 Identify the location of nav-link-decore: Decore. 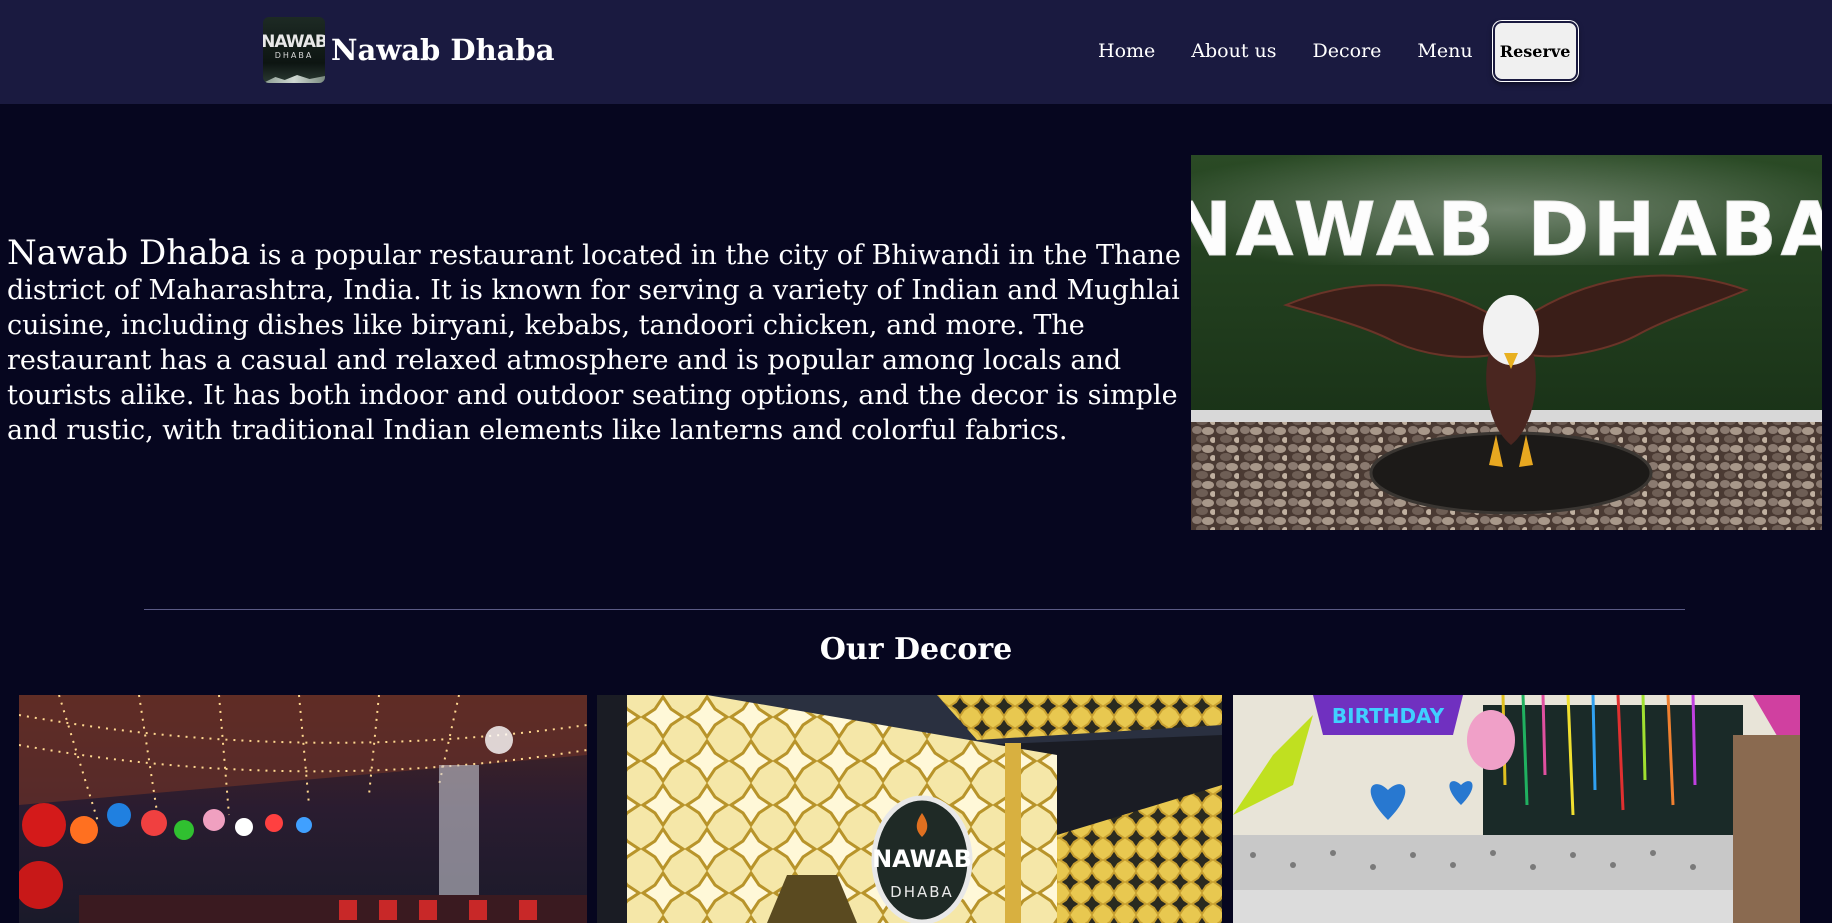
(1347, 51).